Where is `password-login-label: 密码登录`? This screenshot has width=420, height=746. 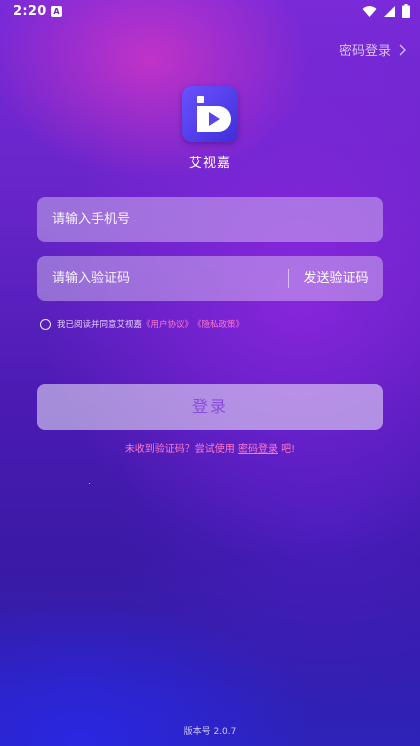 password-login-label: 密码登录 is located at coordinates (364, 51).